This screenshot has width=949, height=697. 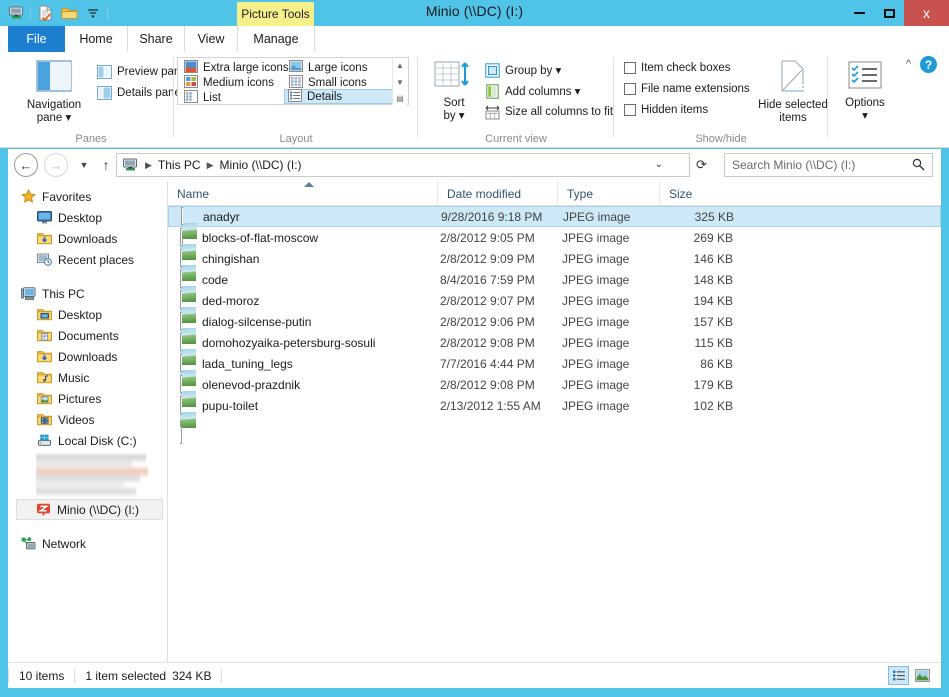 I want to click on ribbon-group-label-show-hide: Show/hide, so click(x=721, y=139).